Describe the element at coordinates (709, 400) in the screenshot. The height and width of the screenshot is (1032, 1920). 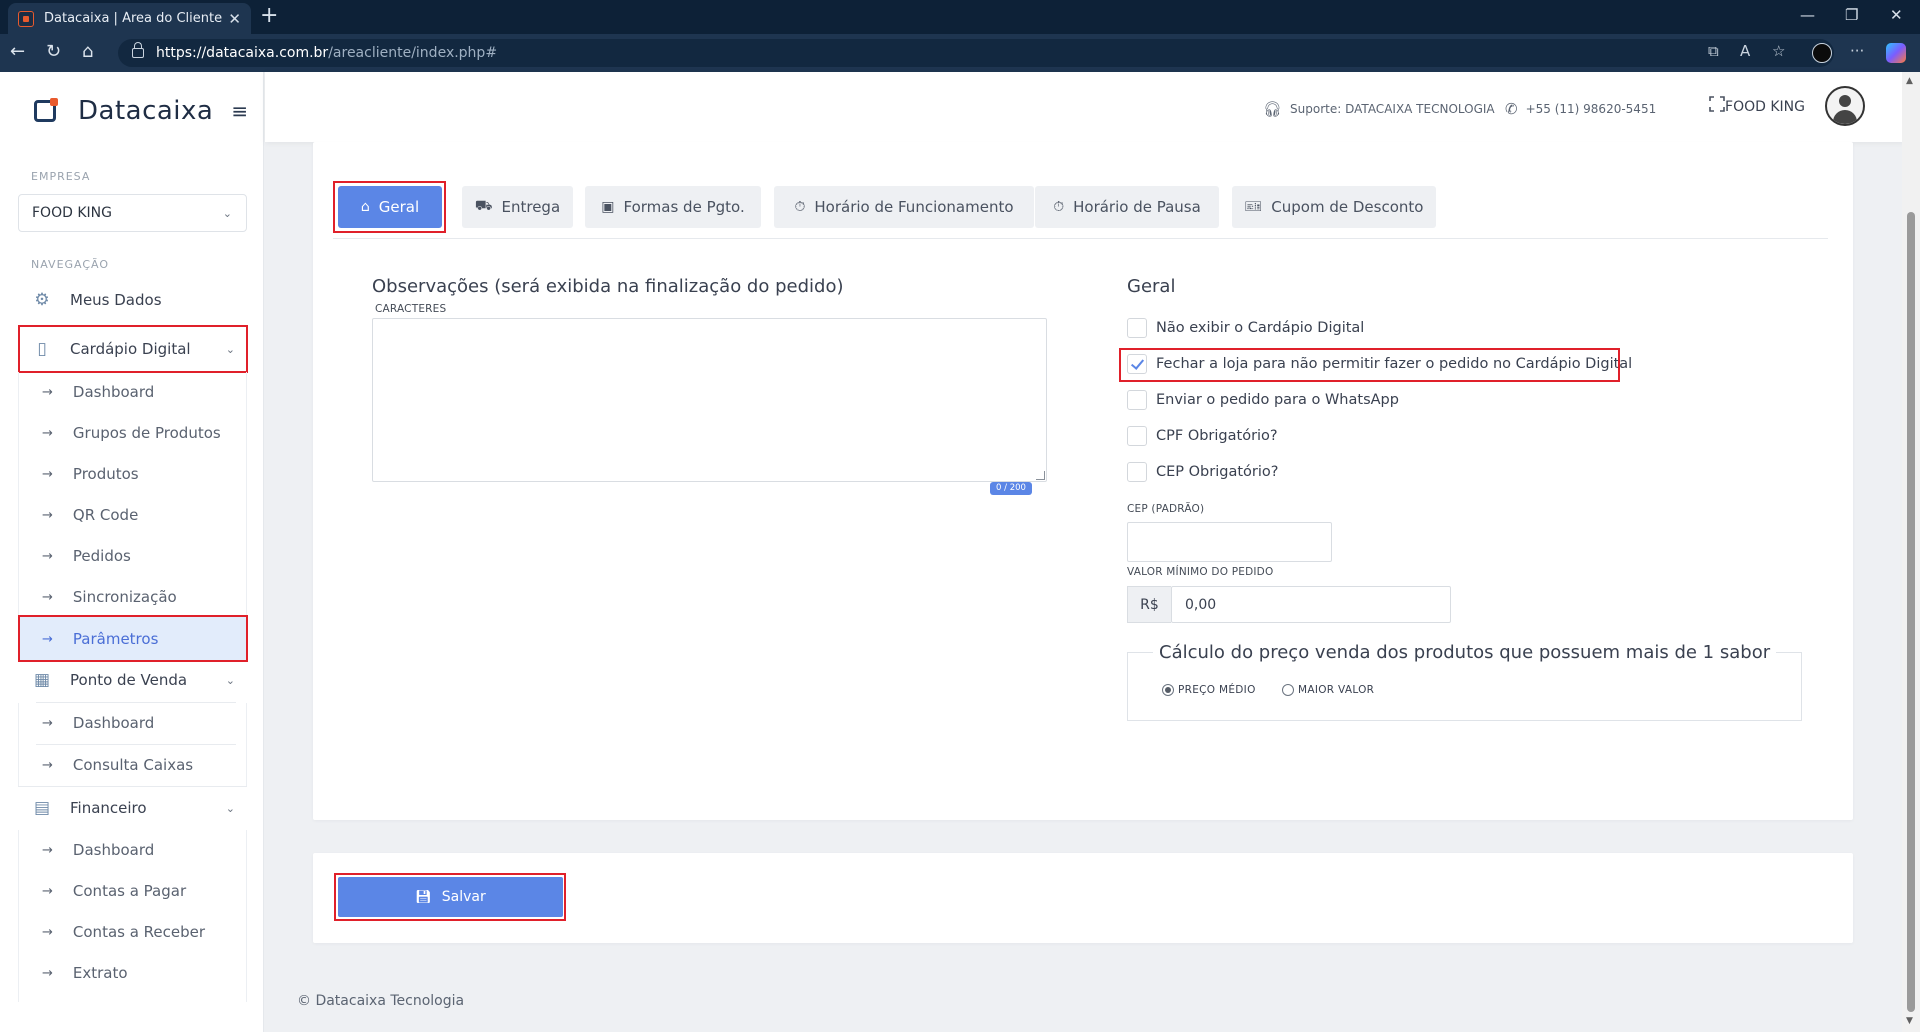
I see `observations-textarea` at that location.